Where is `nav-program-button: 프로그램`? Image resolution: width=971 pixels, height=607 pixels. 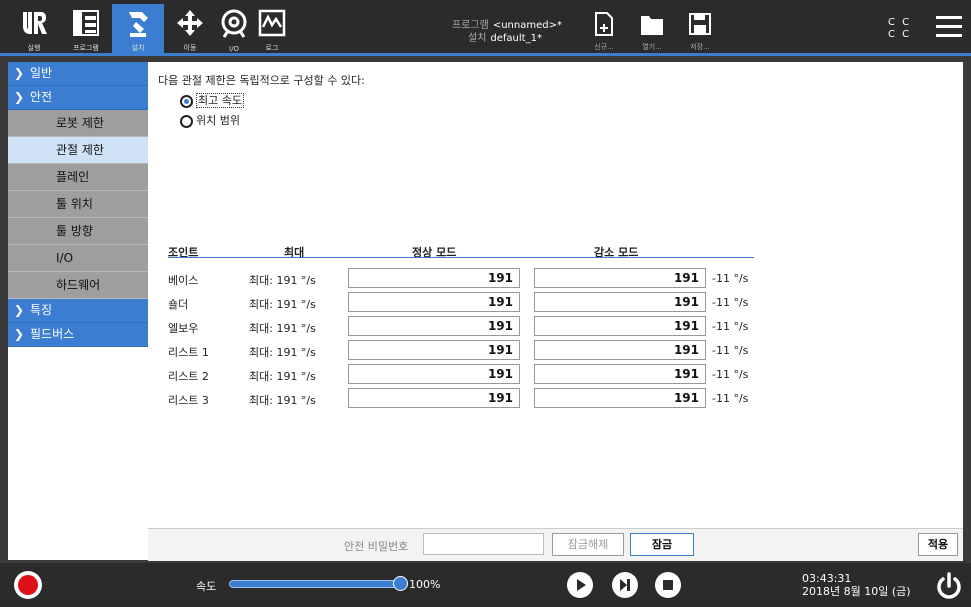
nav-program-button: 프로그램 is located at coordinates (86, 29).